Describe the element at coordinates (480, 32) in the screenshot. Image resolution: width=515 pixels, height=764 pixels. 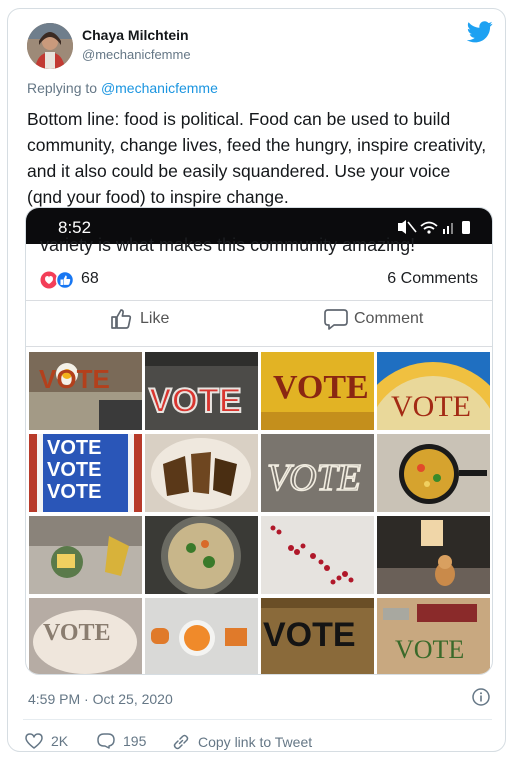
I see `twitter-bird-icon` at that location.